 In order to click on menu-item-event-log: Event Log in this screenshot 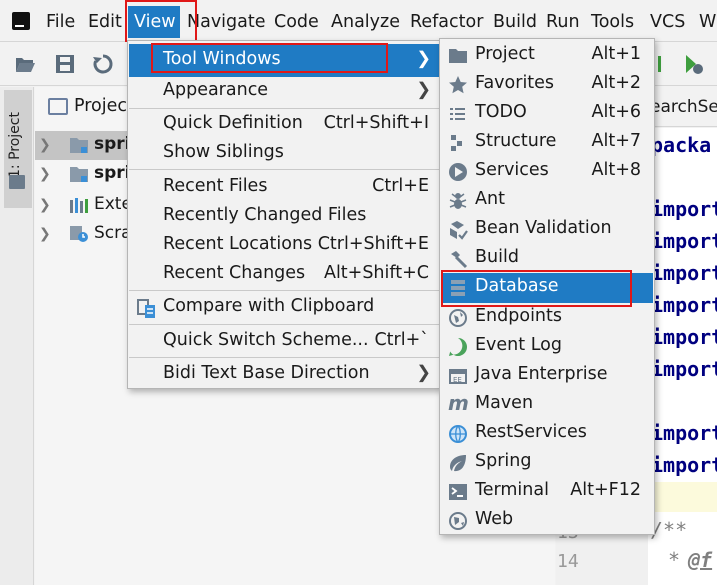, I will do `click(547, 346)`.